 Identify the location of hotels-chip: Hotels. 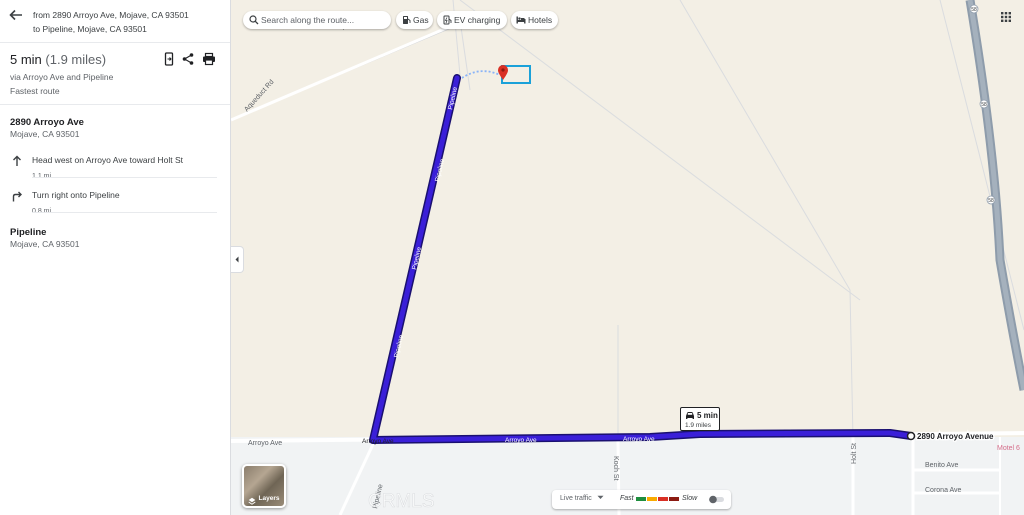
(534, 20).